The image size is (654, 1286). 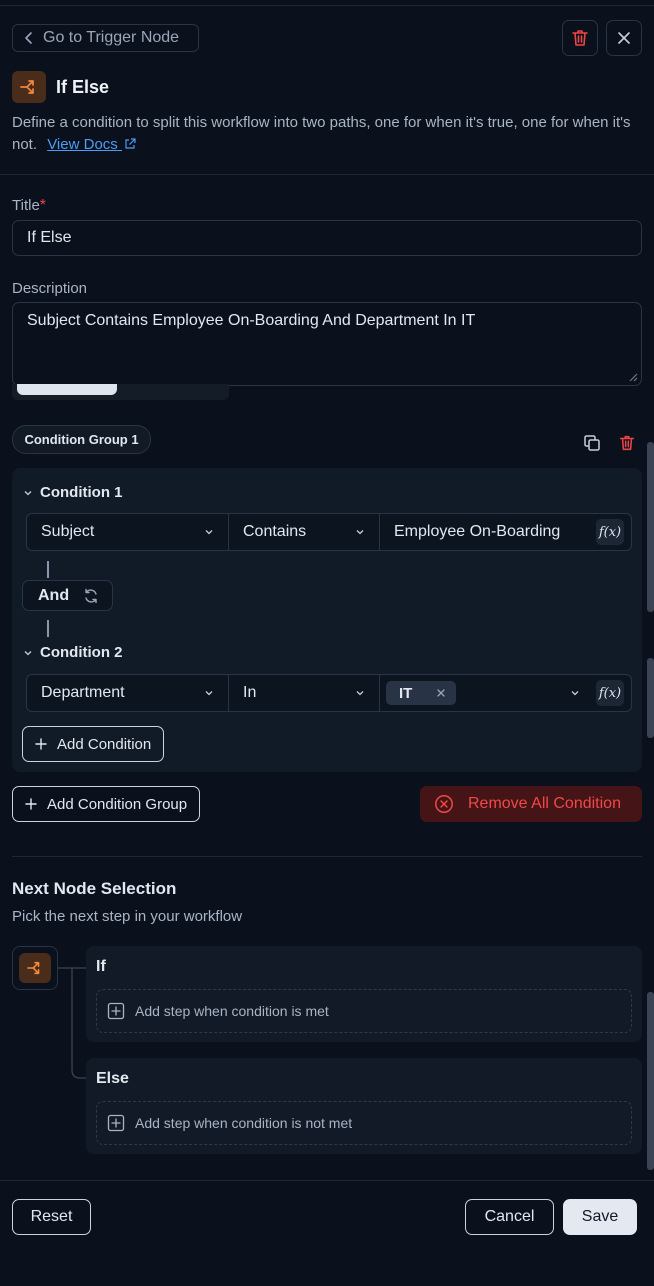 I want to click on circle-x-icon, so click(x=444, y=804).